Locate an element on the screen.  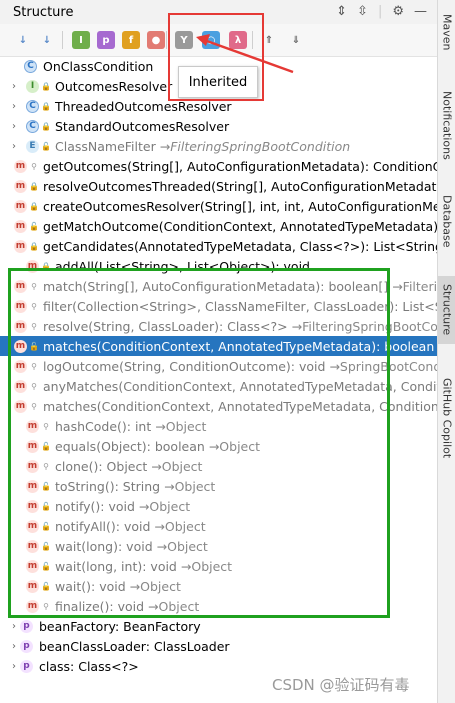
sidebar-tab-label: Notifications is located at coordinates (447, 125).